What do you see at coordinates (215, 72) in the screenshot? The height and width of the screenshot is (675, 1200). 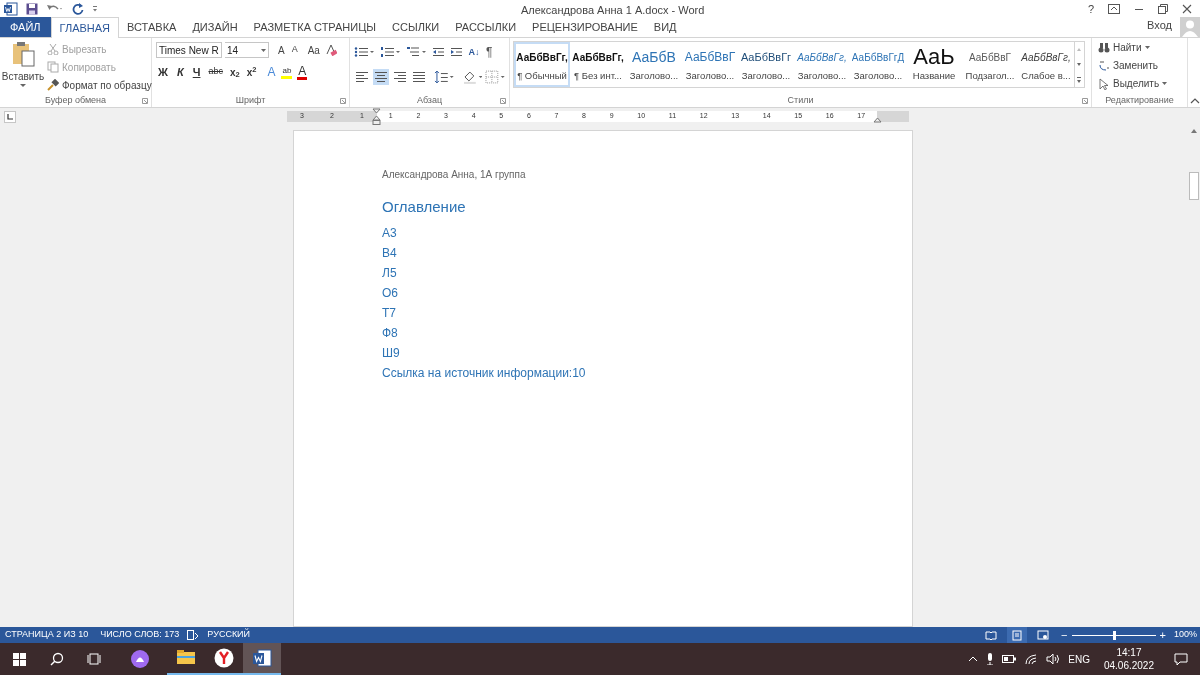 I see `strikethrough-button: abc` at bounding box center [215, 72].